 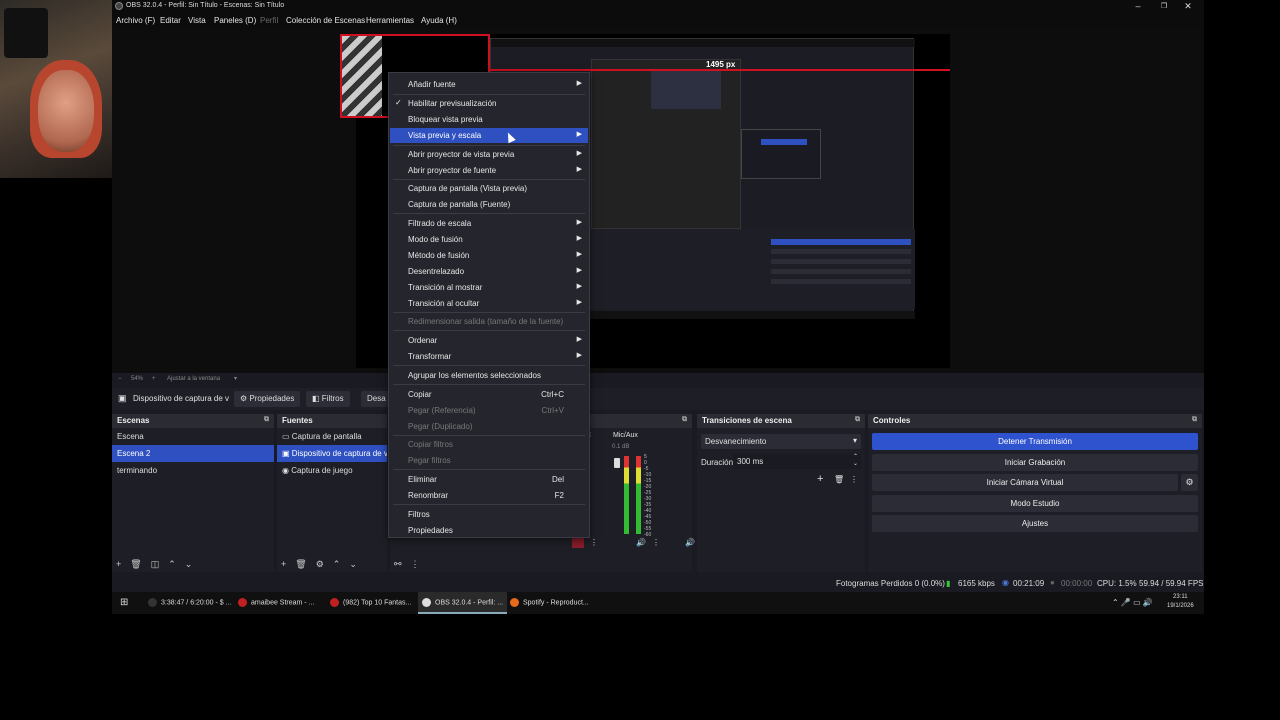 I want to click on scene-item: Escena, so click(x=193, y=436).